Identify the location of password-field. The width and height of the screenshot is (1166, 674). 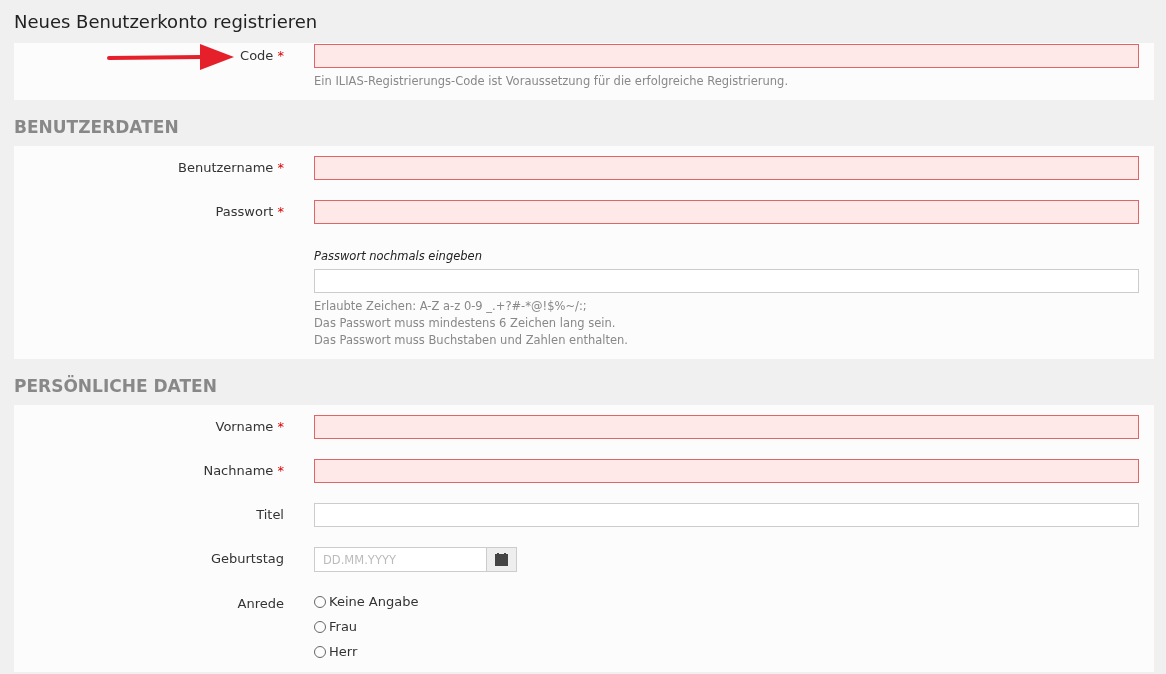
(726, 281).